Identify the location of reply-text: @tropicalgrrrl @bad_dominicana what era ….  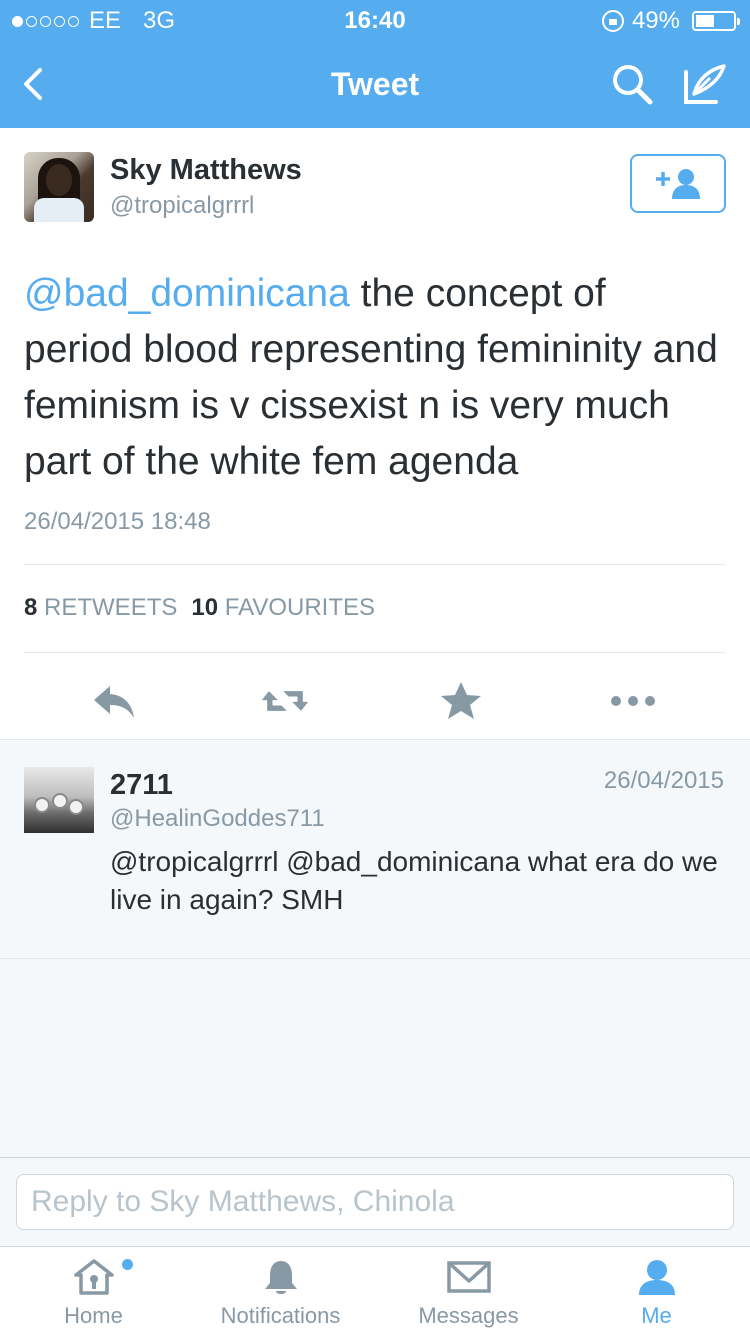
(414, 880).